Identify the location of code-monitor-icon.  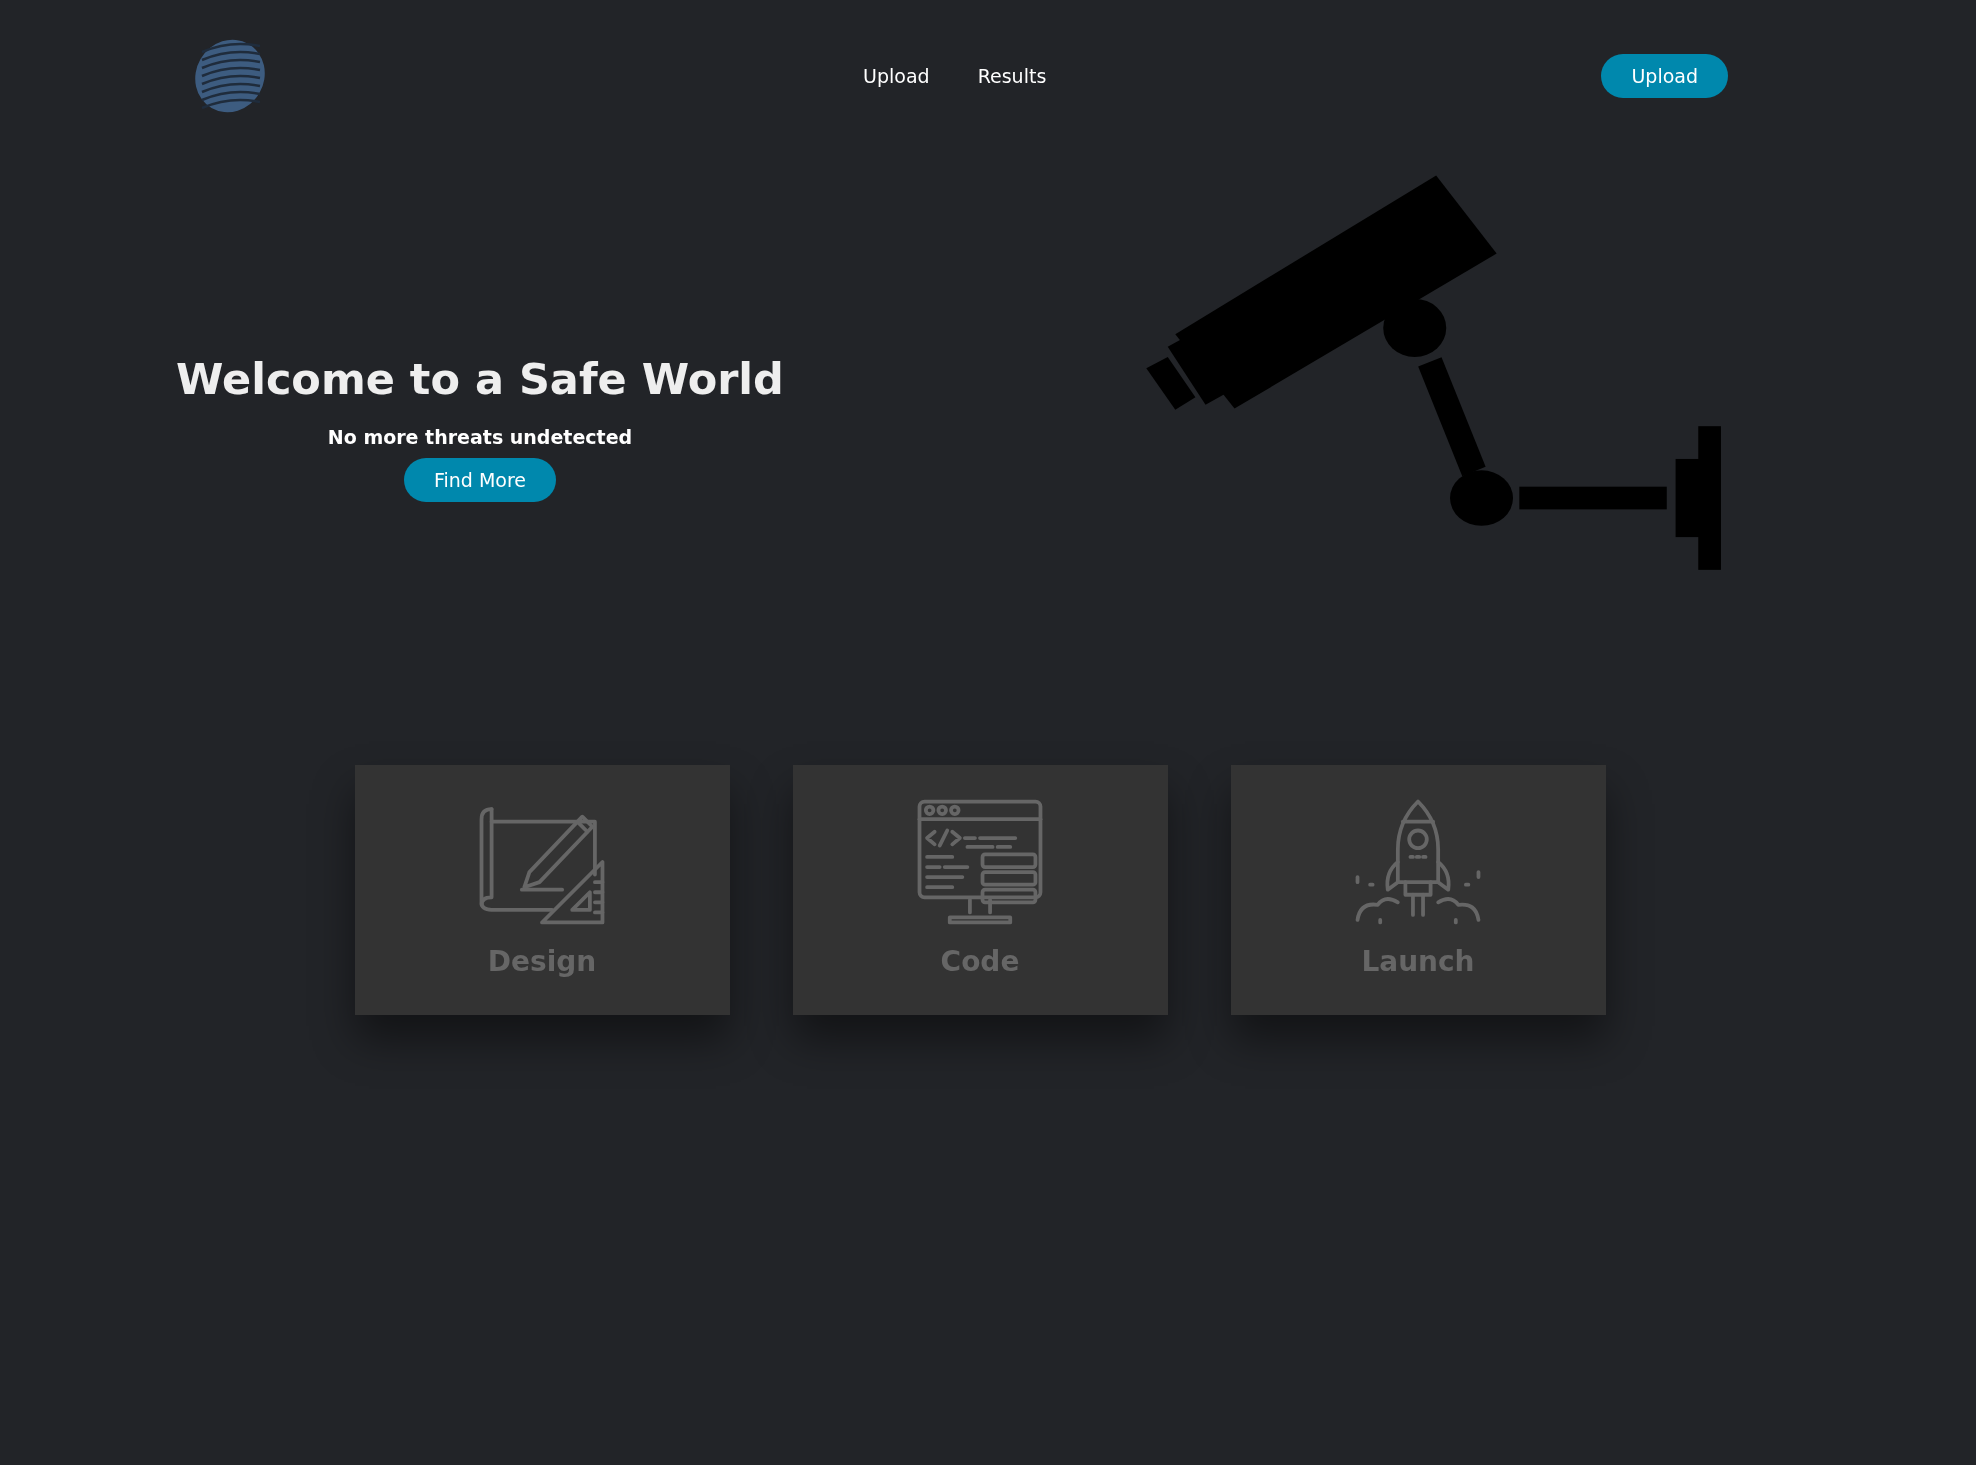
(980, 862).